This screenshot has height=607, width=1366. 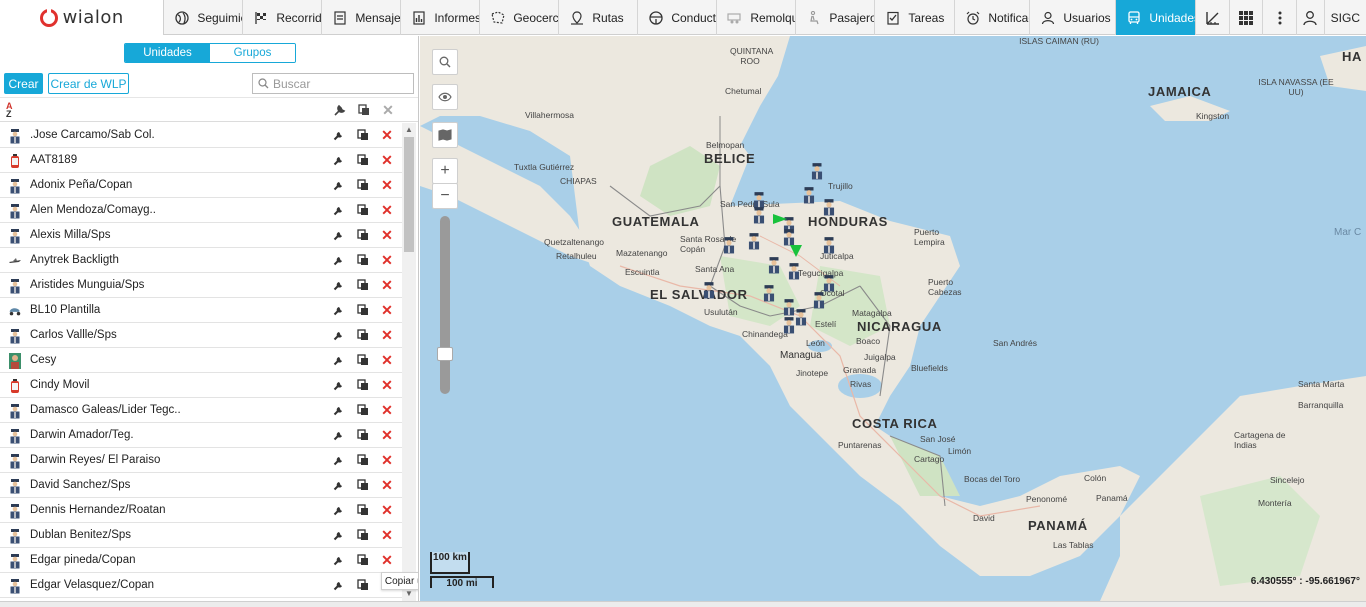 I want to click on nav-usuarios: Usuarios, so click(x=1073, y=17).